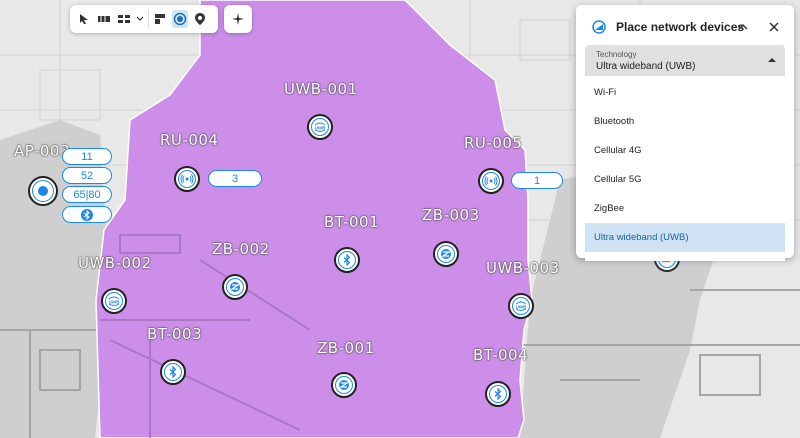 Image resolution: width=800 pixels, height=438 pixels. I want to click on caret-up-icon, so click(772, 60).